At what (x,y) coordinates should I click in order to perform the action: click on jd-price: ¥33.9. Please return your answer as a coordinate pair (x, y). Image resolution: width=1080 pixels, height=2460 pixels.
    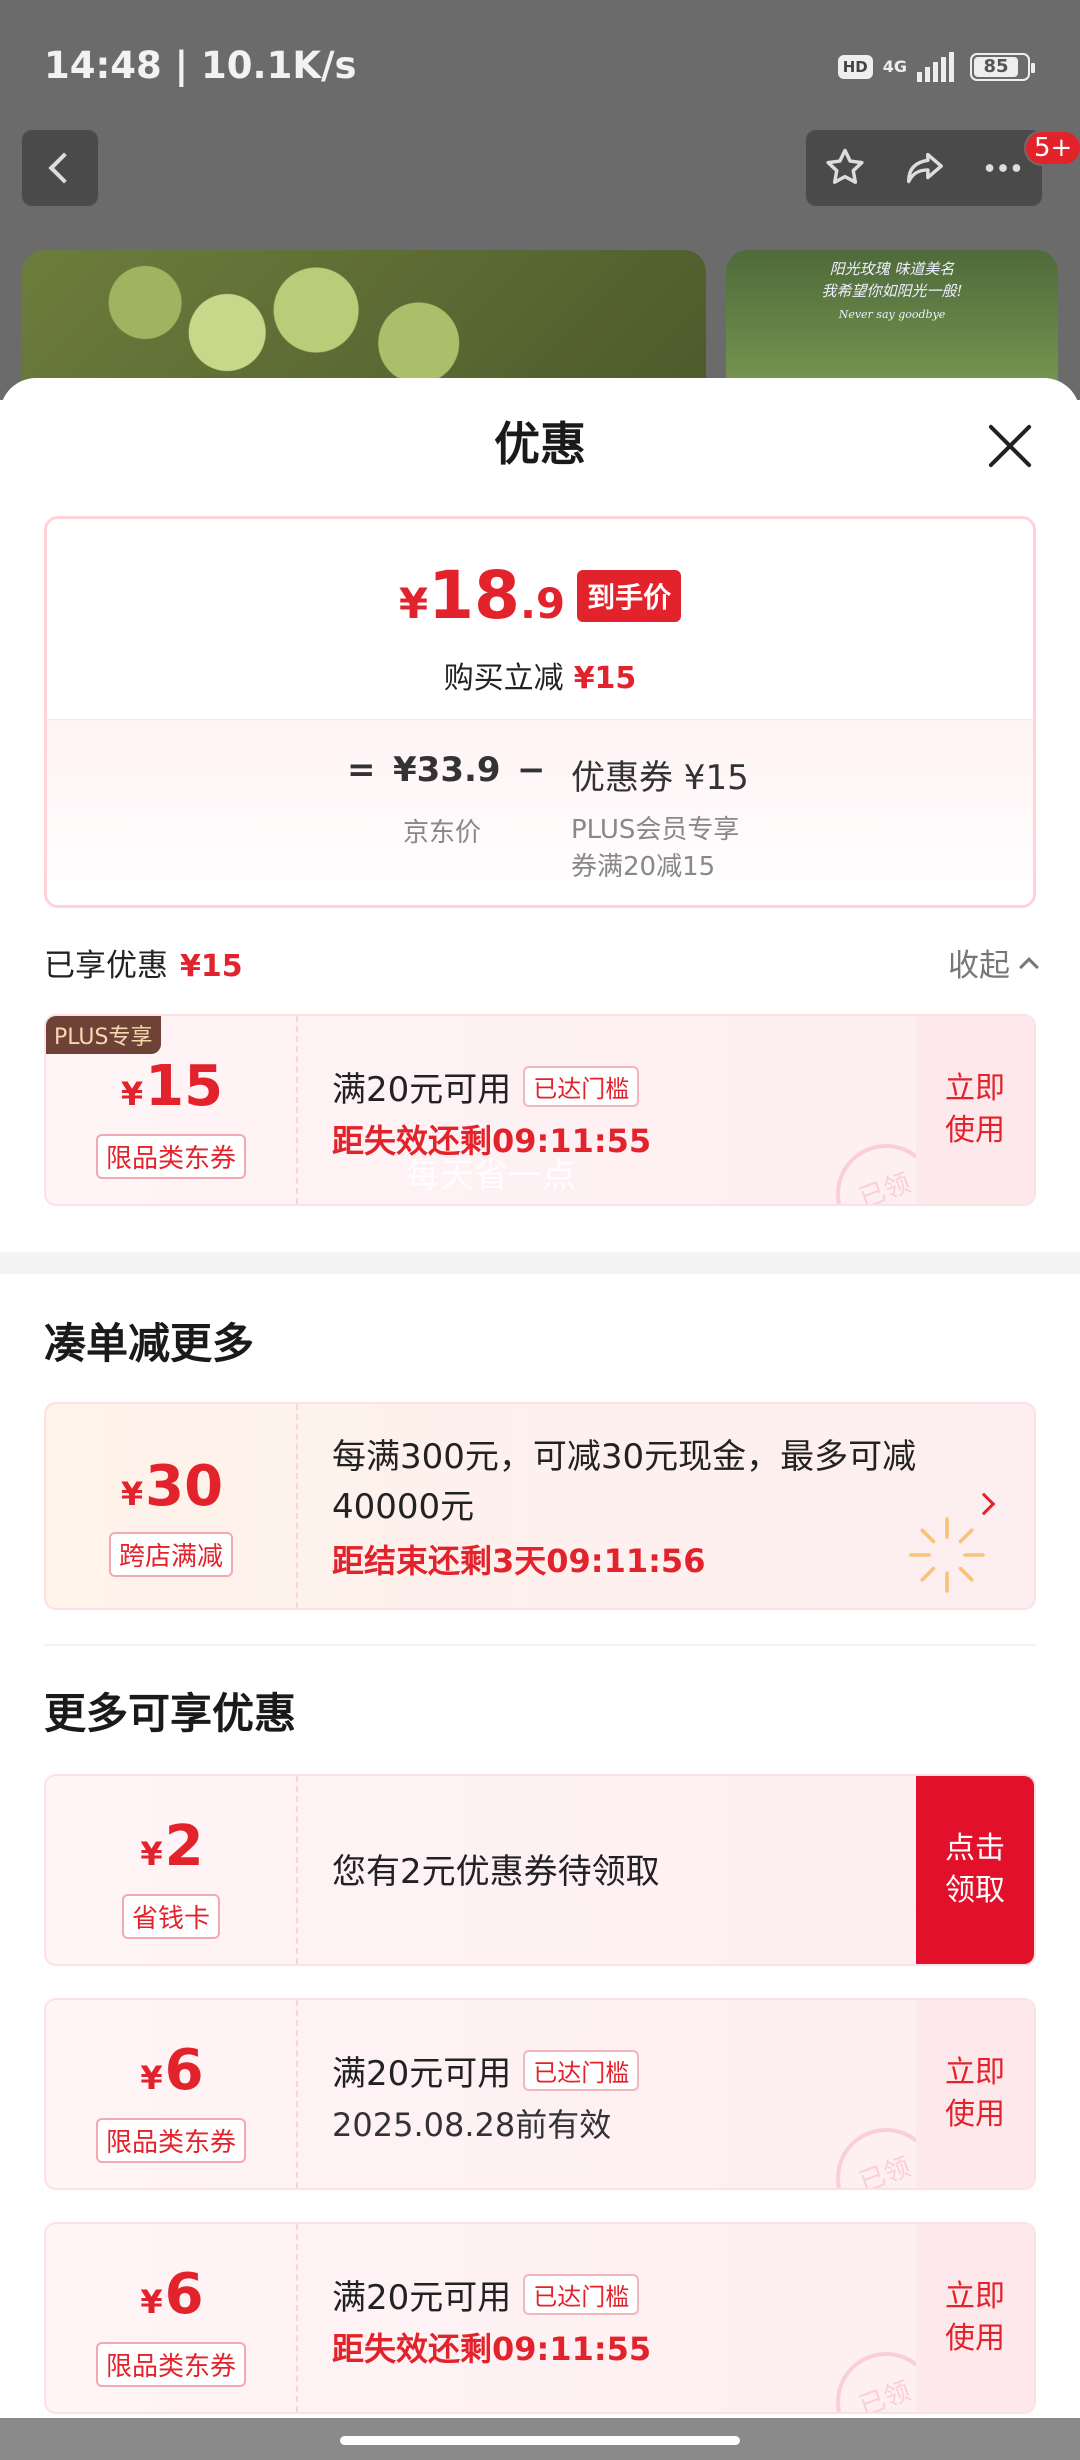
    Looking at the image, I should click on (447, 770).